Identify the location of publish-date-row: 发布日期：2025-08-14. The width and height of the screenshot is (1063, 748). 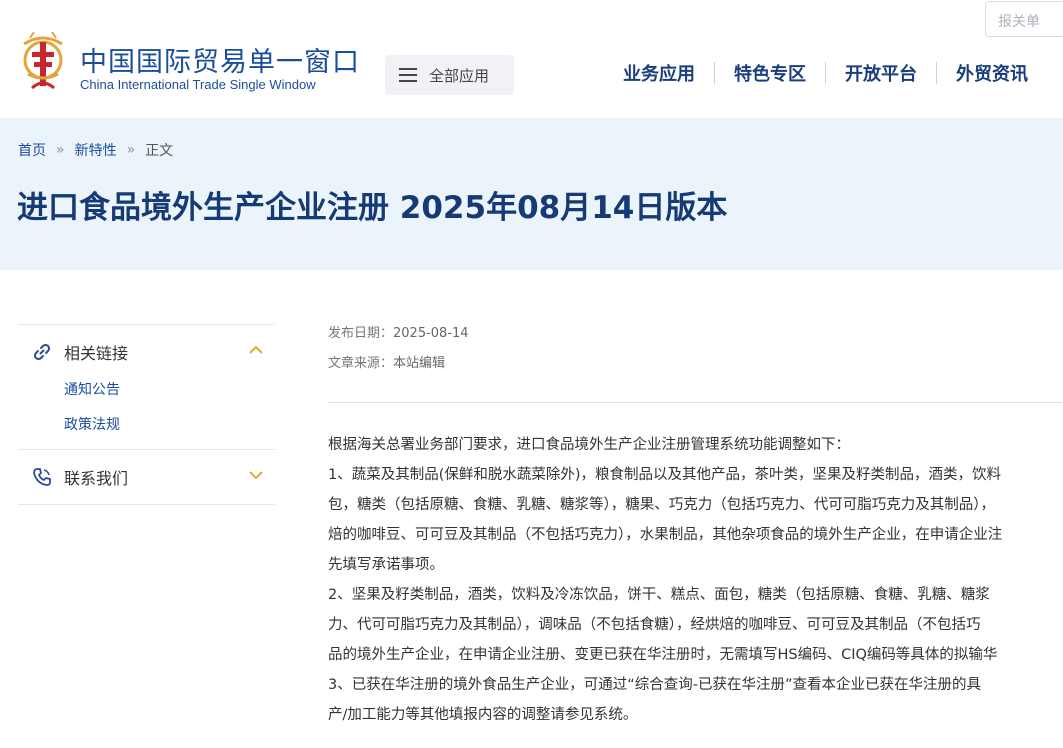
(398, 331).